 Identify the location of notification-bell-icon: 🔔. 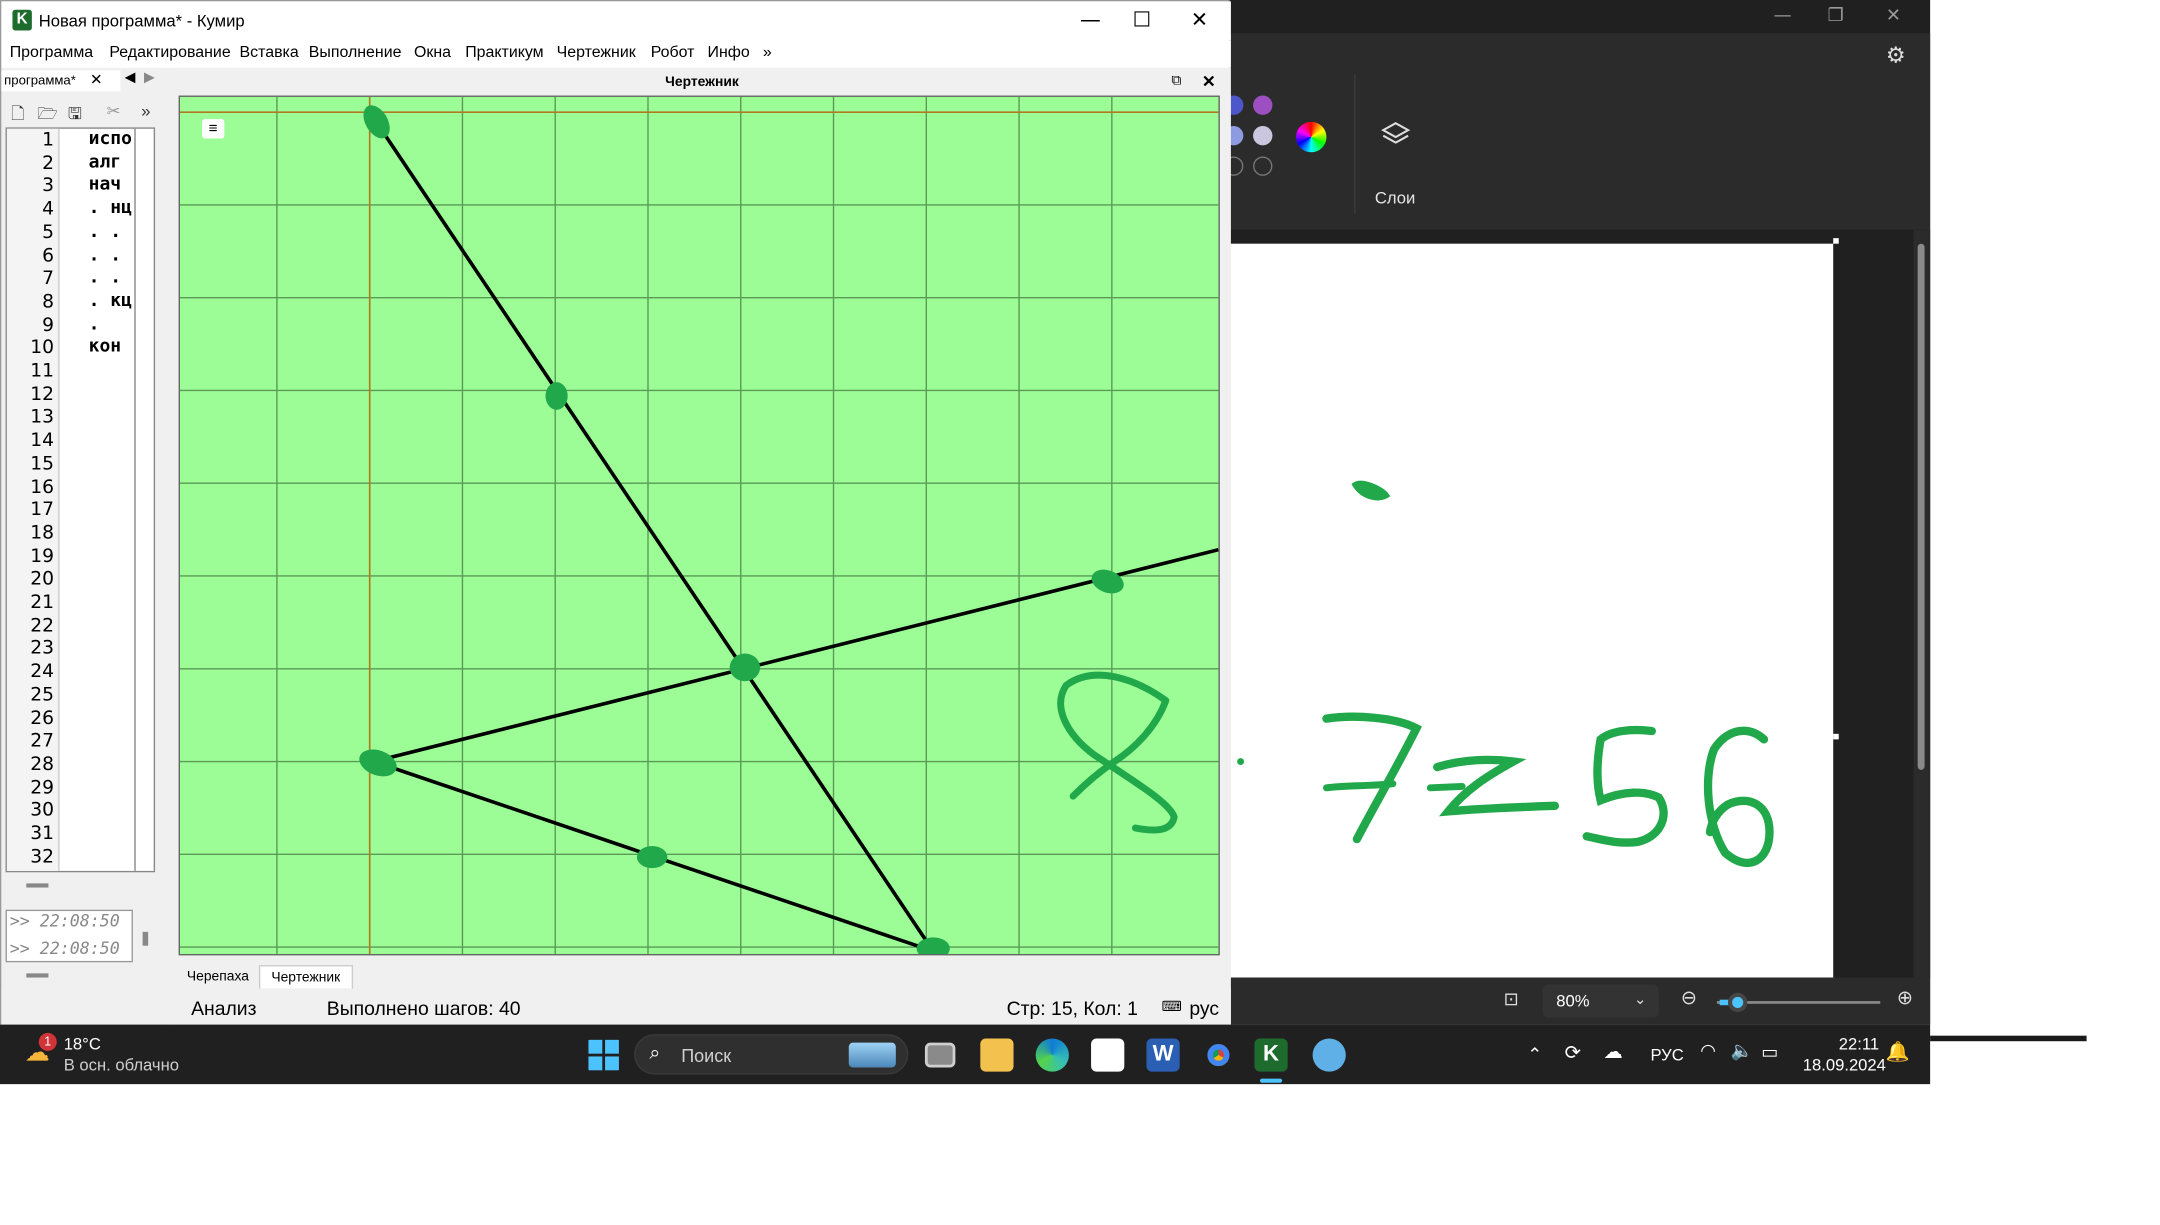
(1898, 1052).